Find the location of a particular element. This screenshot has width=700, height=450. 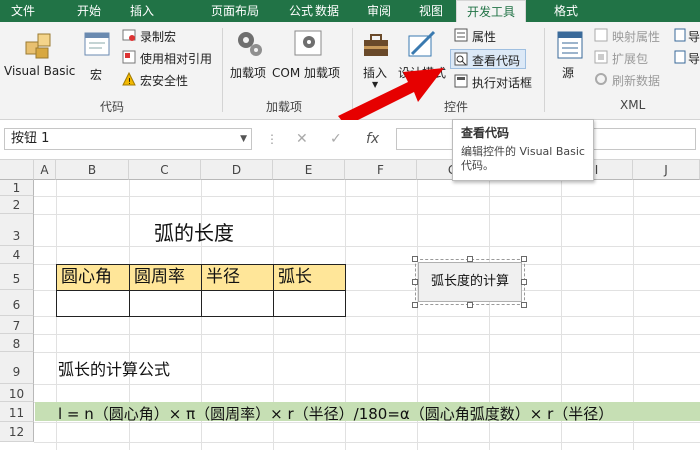

export-button: 导 is located at coordinates (694, 58).